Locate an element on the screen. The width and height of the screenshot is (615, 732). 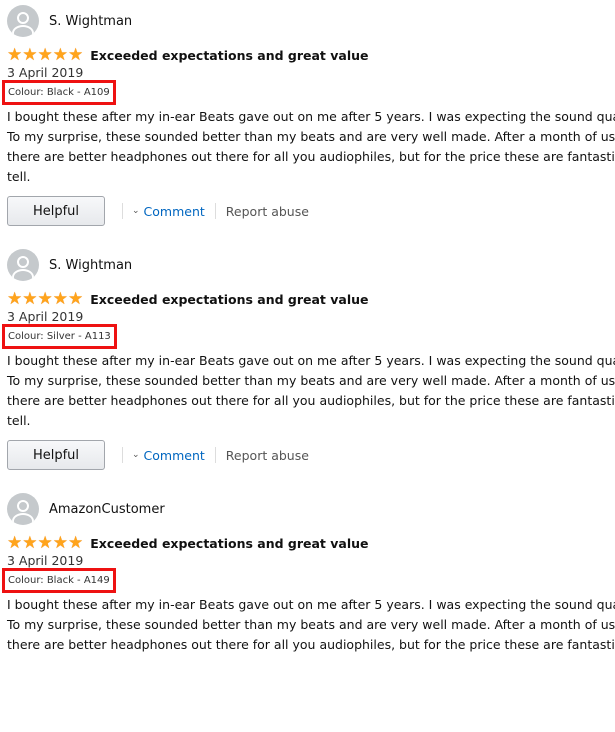
colour-variant-highlight: Colour: Silver - A113 is located at coordinates (59, 336).